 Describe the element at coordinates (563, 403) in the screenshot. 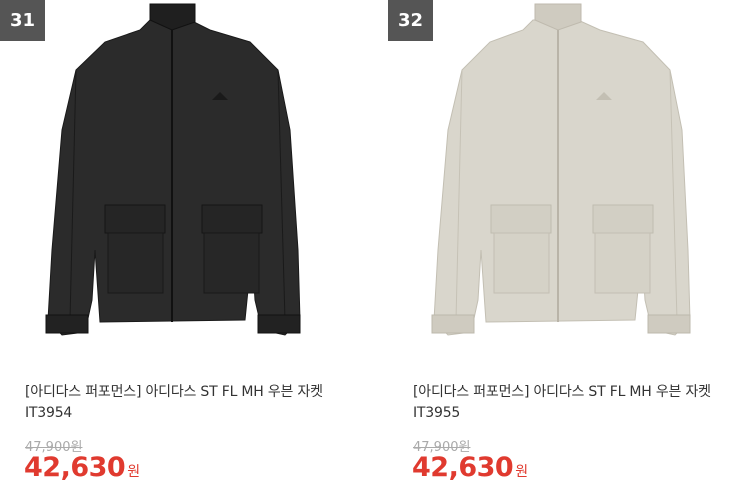

I see `product-title: [아디다스 퍼포먼스] 아디다스 ST FL MH 우븐 자켓 IT3955` at that location.